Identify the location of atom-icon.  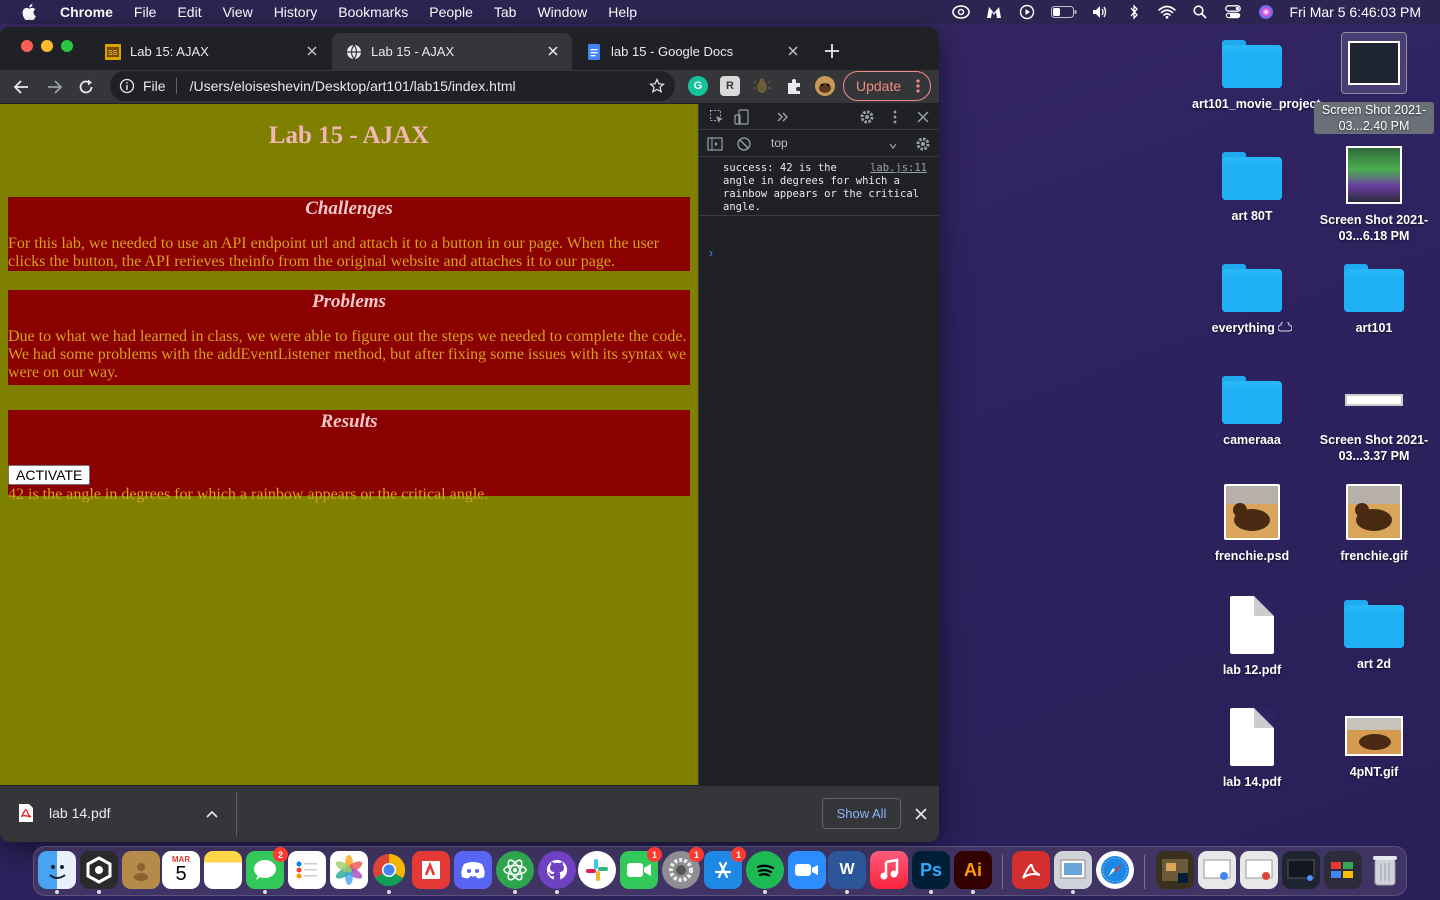
(515, 870).